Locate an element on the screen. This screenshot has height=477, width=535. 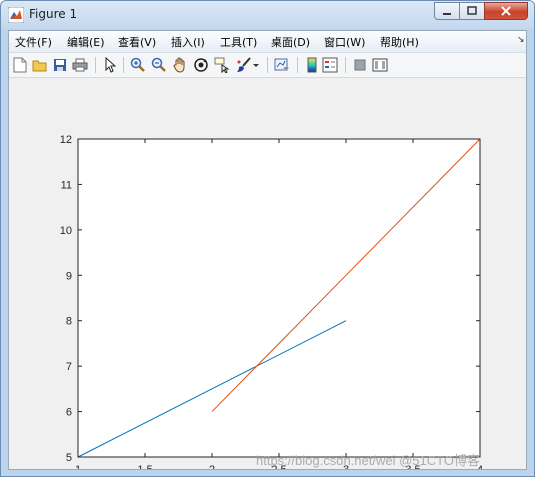
open-file-icon is located at coordinates (40, 65).